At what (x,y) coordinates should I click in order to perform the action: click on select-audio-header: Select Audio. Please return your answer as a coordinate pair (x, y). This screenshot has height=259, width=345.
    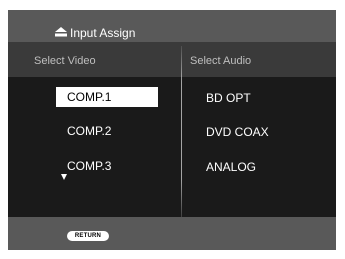
    Looking at the image, I should click on (221, 61).